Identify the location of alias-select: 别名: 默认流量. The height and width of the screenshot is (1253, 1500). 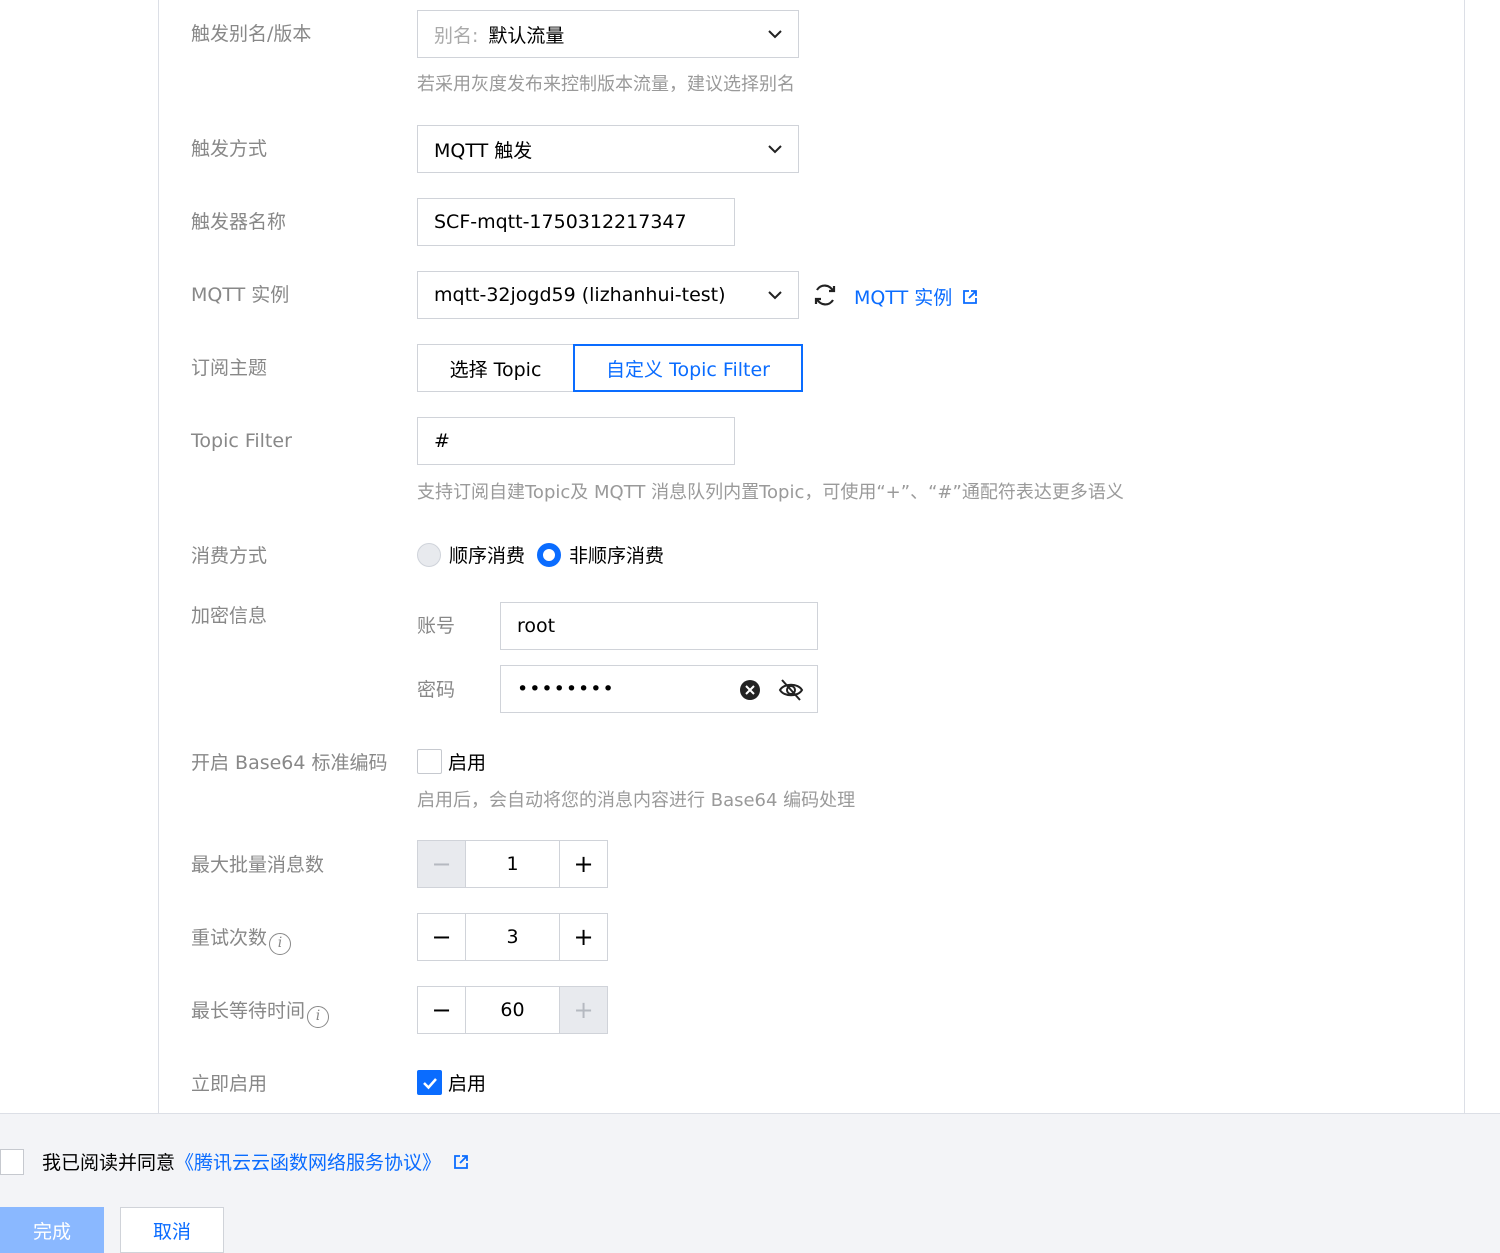
(608, 34).